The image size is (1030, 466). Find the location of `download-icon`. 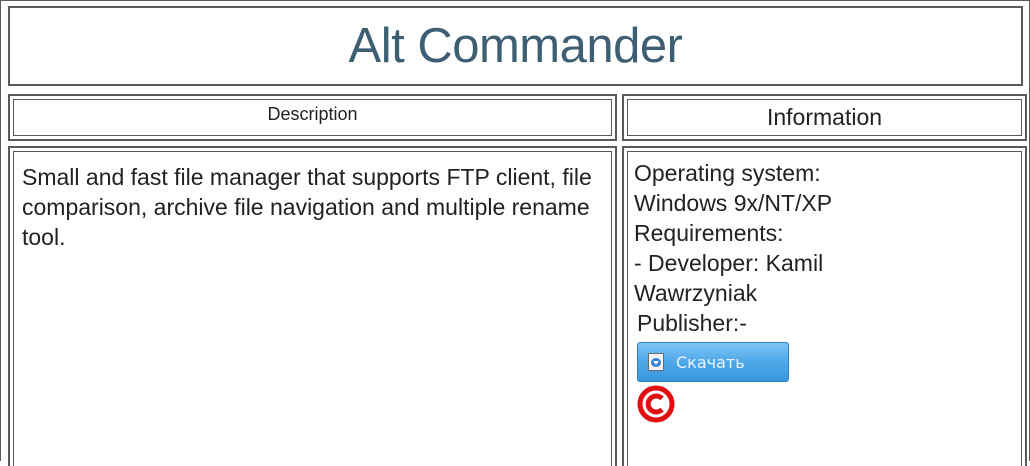

download-icon is located at coordinates (656, 362).